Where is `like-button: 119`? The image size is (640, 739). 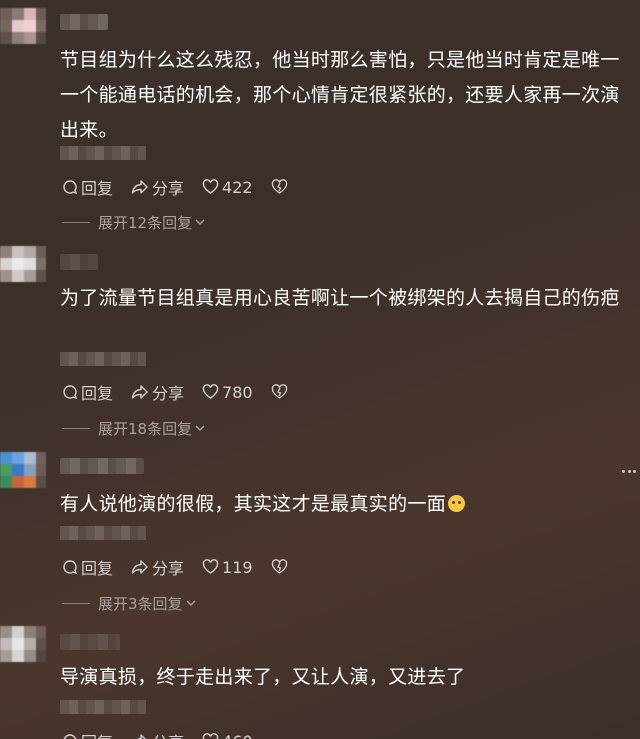
like-button: 119 is located at coordinates (227, 567).